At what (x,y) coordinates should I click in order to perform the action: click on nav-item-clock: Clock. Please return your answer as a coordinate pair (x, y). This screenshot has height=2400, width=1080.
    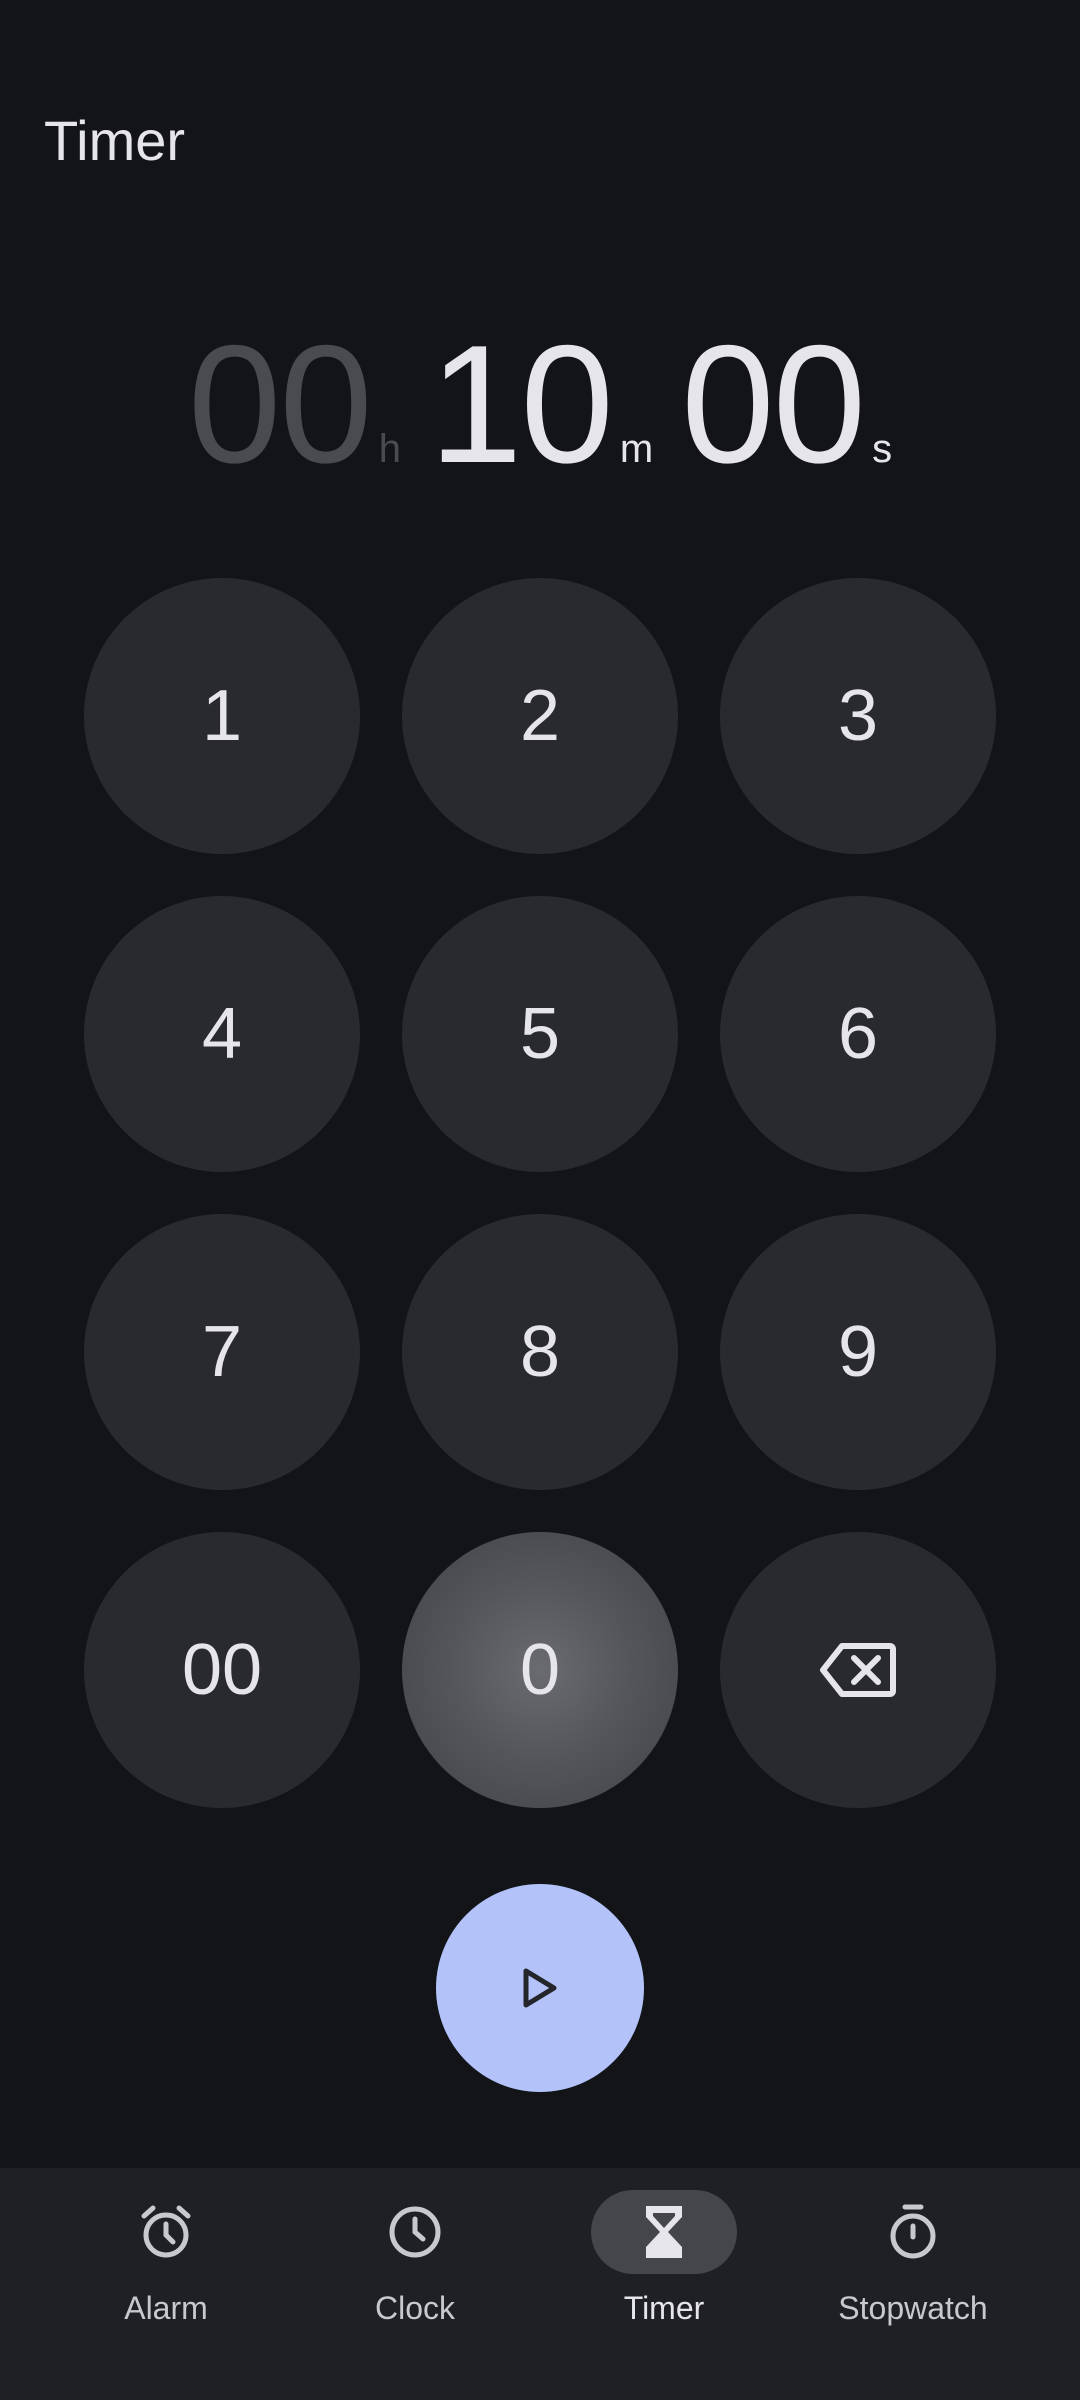
    Looking at the image, I should click on (415, 2265).